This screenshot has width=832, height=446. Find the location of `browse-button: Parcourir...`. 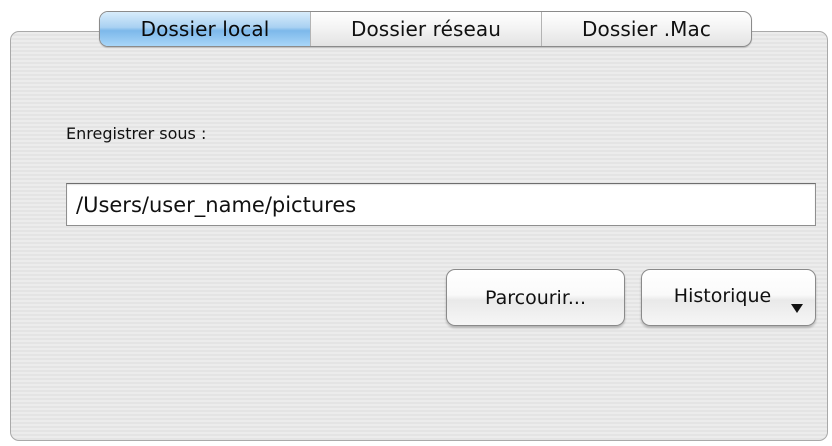

browse-button: Parcourir... is located at coordinates (535, 297).